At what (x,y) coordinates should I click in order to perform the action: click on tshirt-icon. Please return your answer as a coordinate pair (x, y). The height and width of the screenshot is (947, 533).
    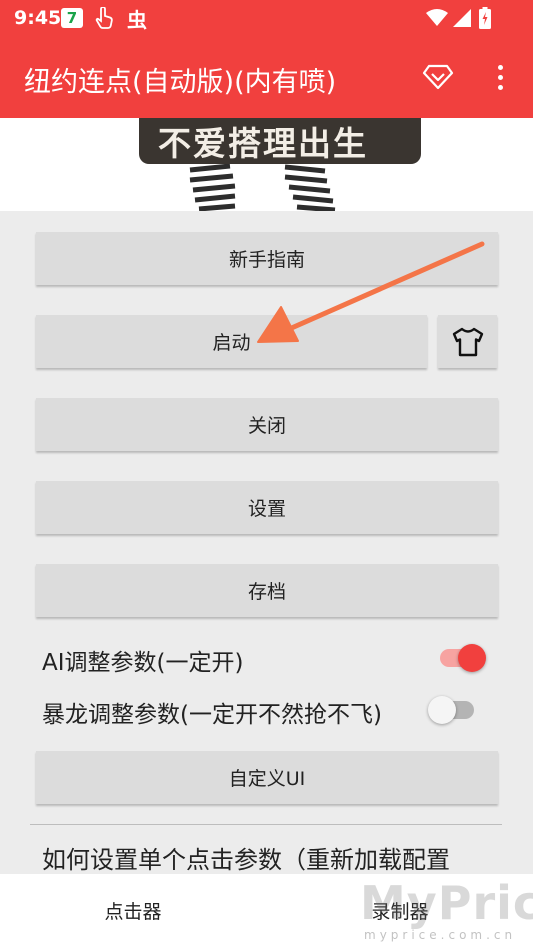
    Looking at the image, I should click on (467, 341).